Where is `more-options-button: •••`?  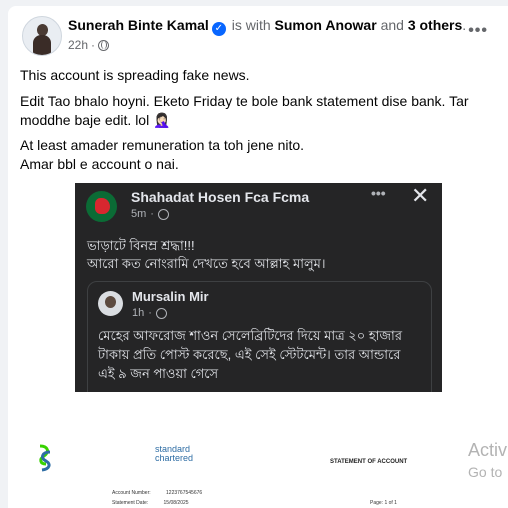 more-options-button: ••• is located at coordinates (478, 31).